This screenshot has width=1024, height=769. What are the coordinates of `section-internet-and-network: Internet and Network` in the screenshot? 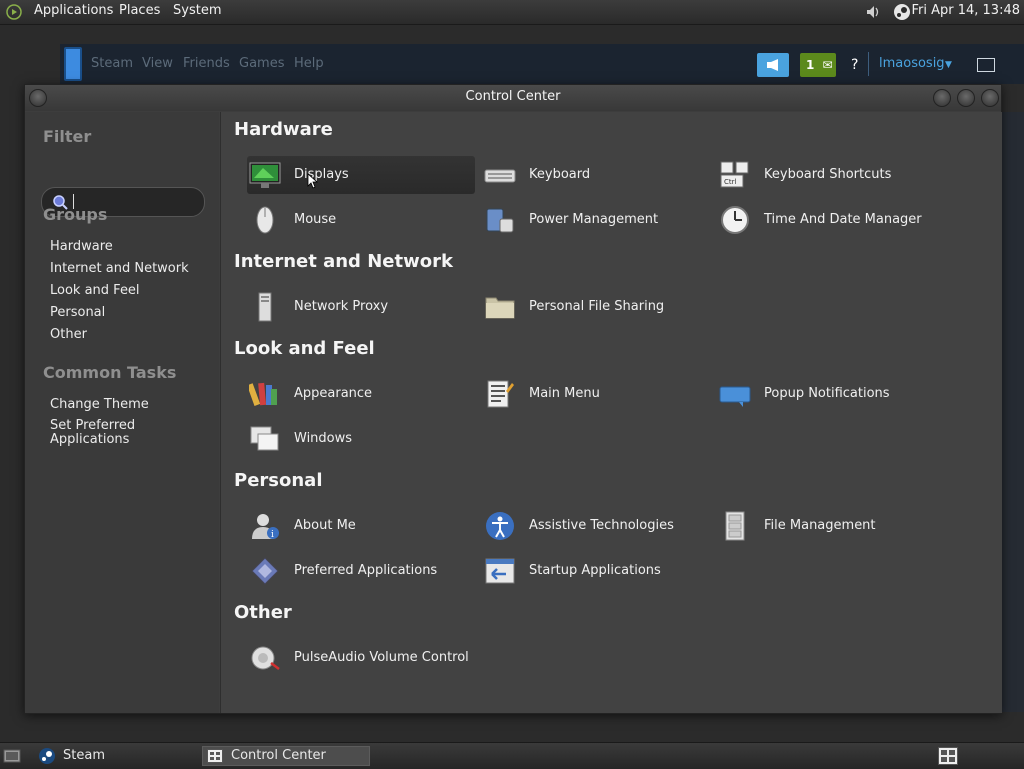 It's located at (343, 261).